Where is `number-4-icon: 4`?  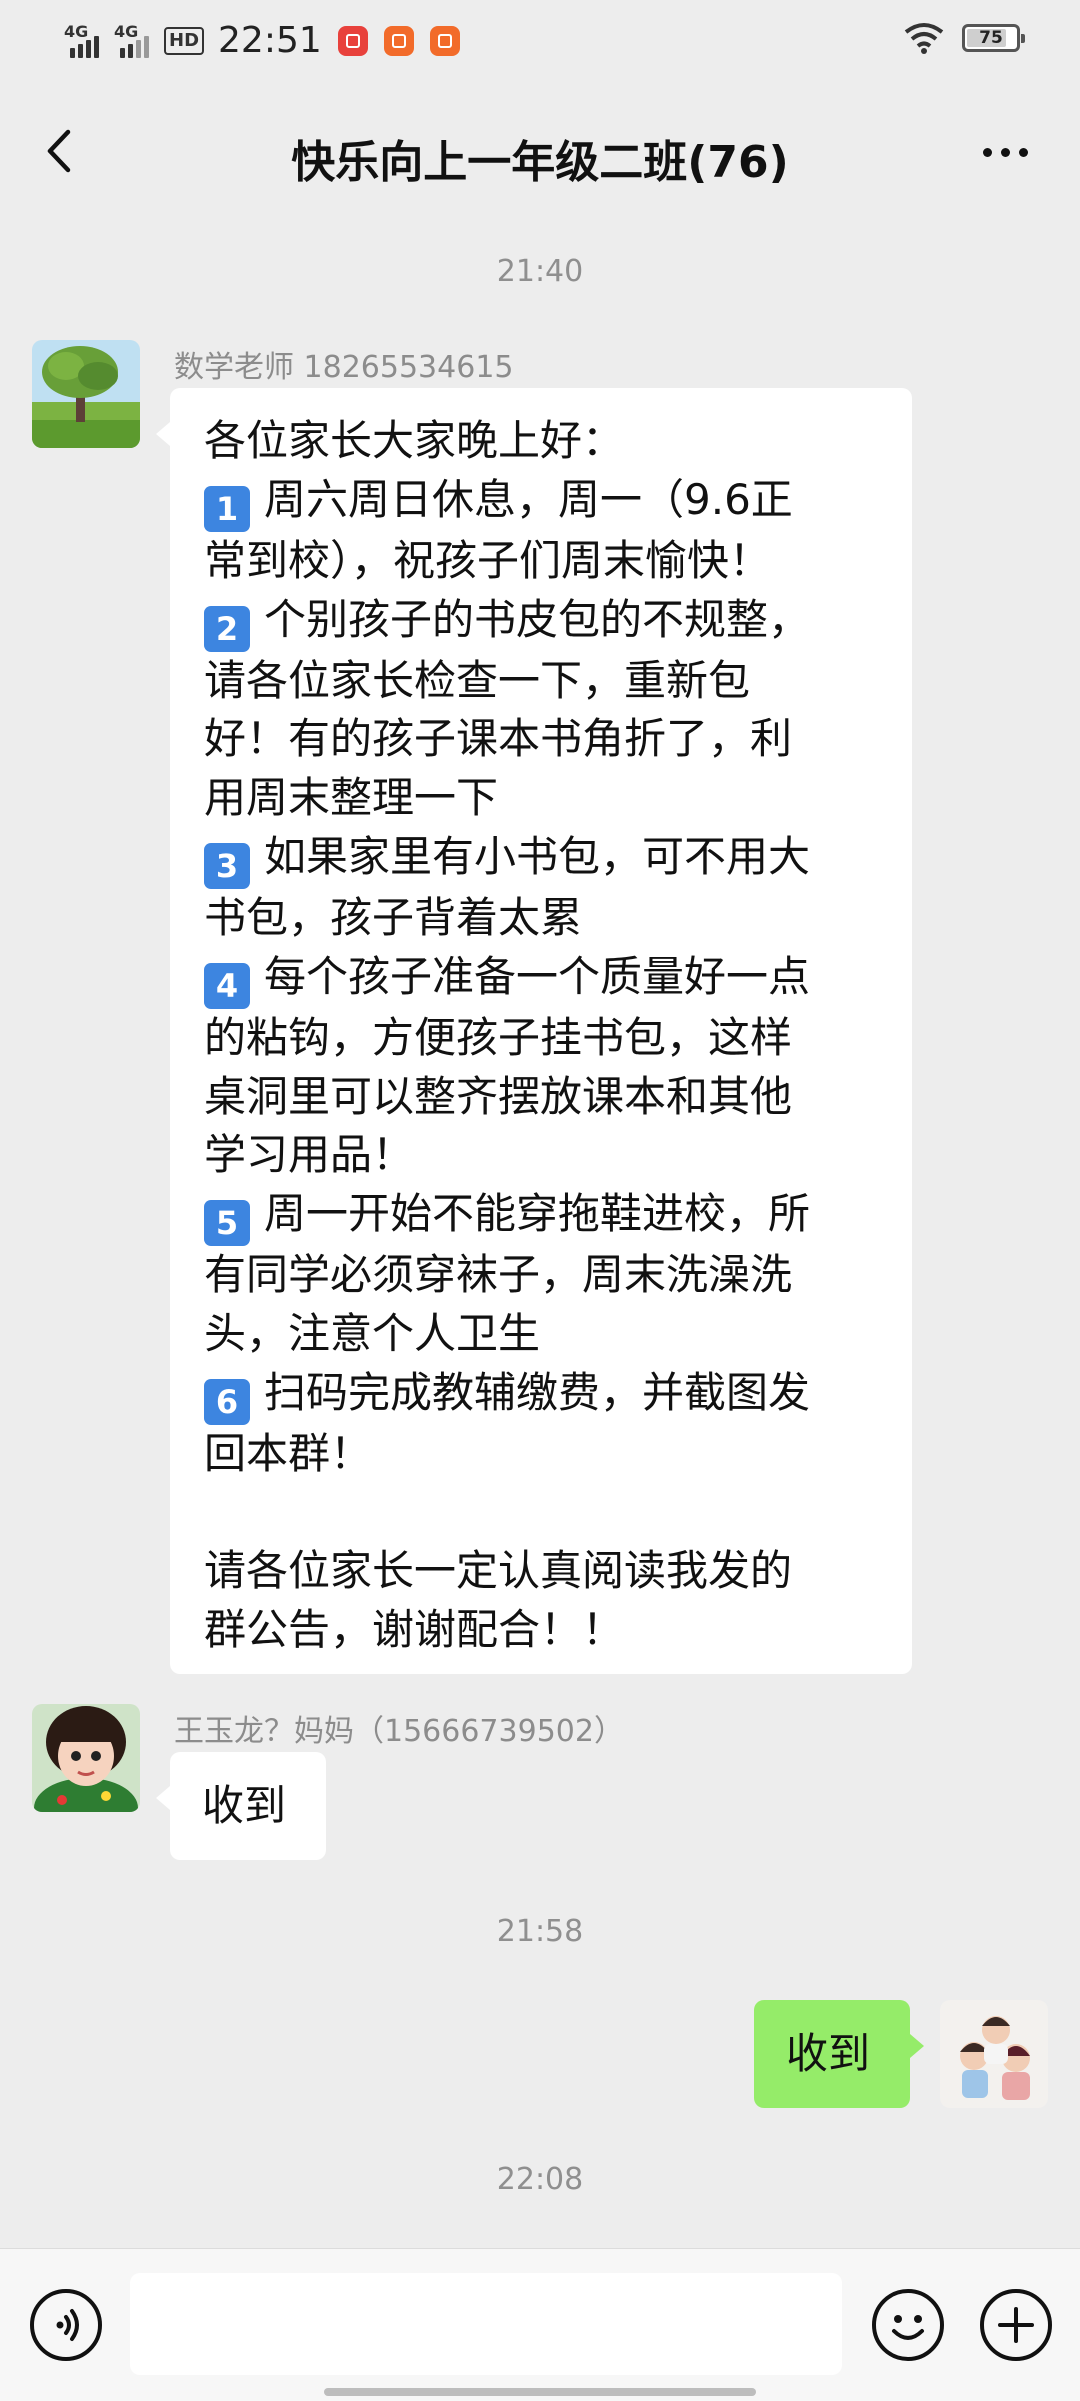 number-4-icon: 4 is located at coordinates (227, 985).